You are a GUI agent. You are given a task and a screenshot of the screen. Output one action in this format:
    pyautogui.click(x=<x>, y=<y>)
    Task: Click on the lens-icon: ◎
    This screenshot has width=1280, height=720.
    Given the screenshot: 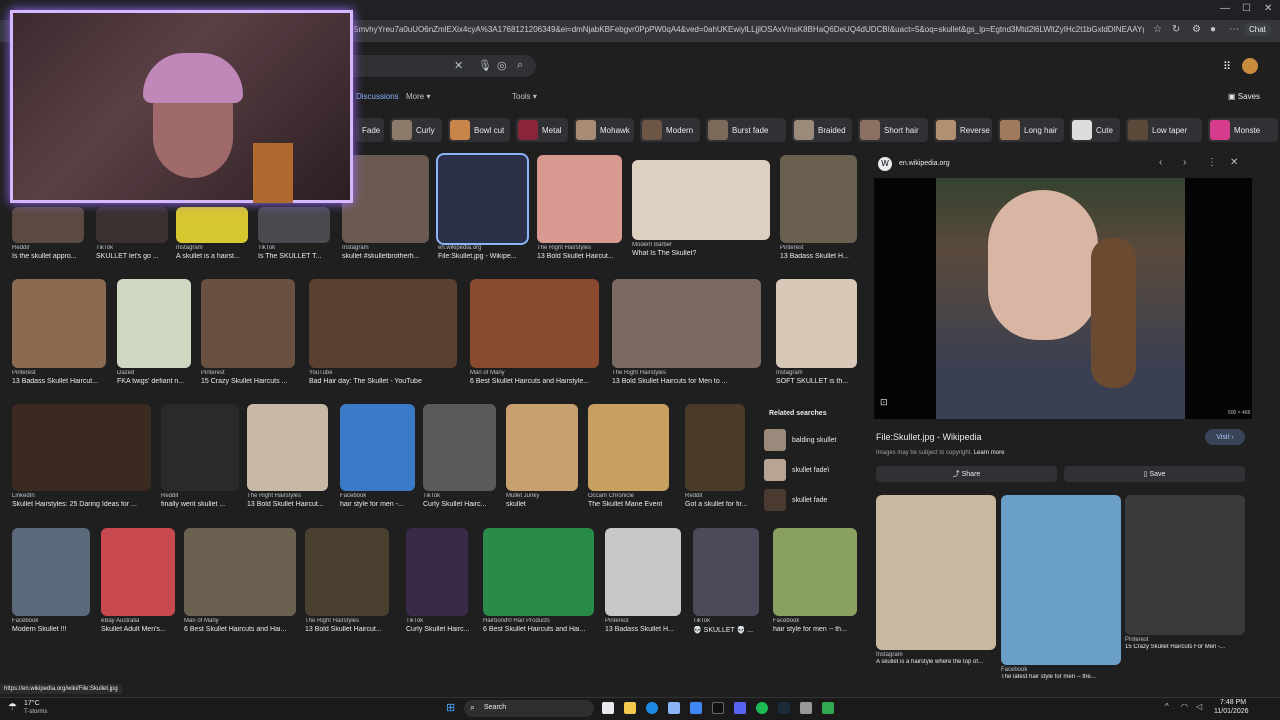 What is the action you would take?
    pyautogui.click(x=502, y=65)
    